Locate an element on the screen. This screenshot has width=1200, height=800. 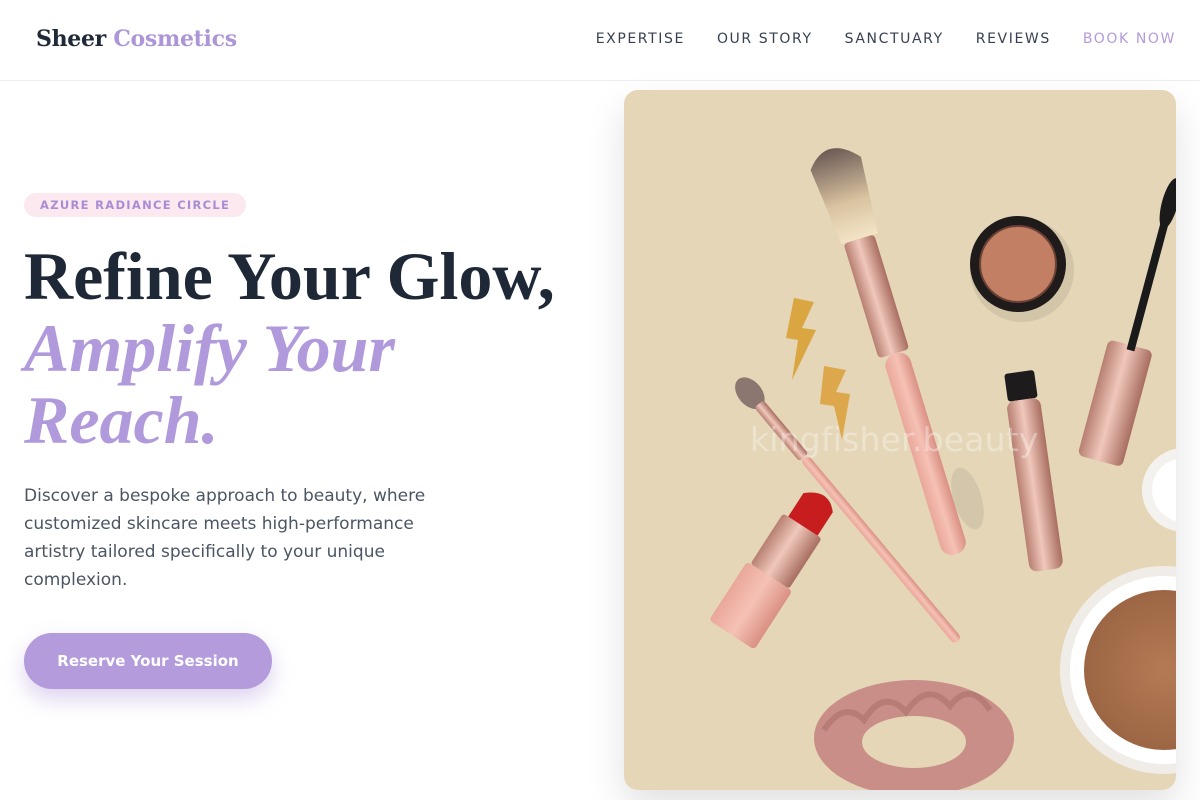
nav-link-our-story: OUR STORY is located at coordinates (765, 39).